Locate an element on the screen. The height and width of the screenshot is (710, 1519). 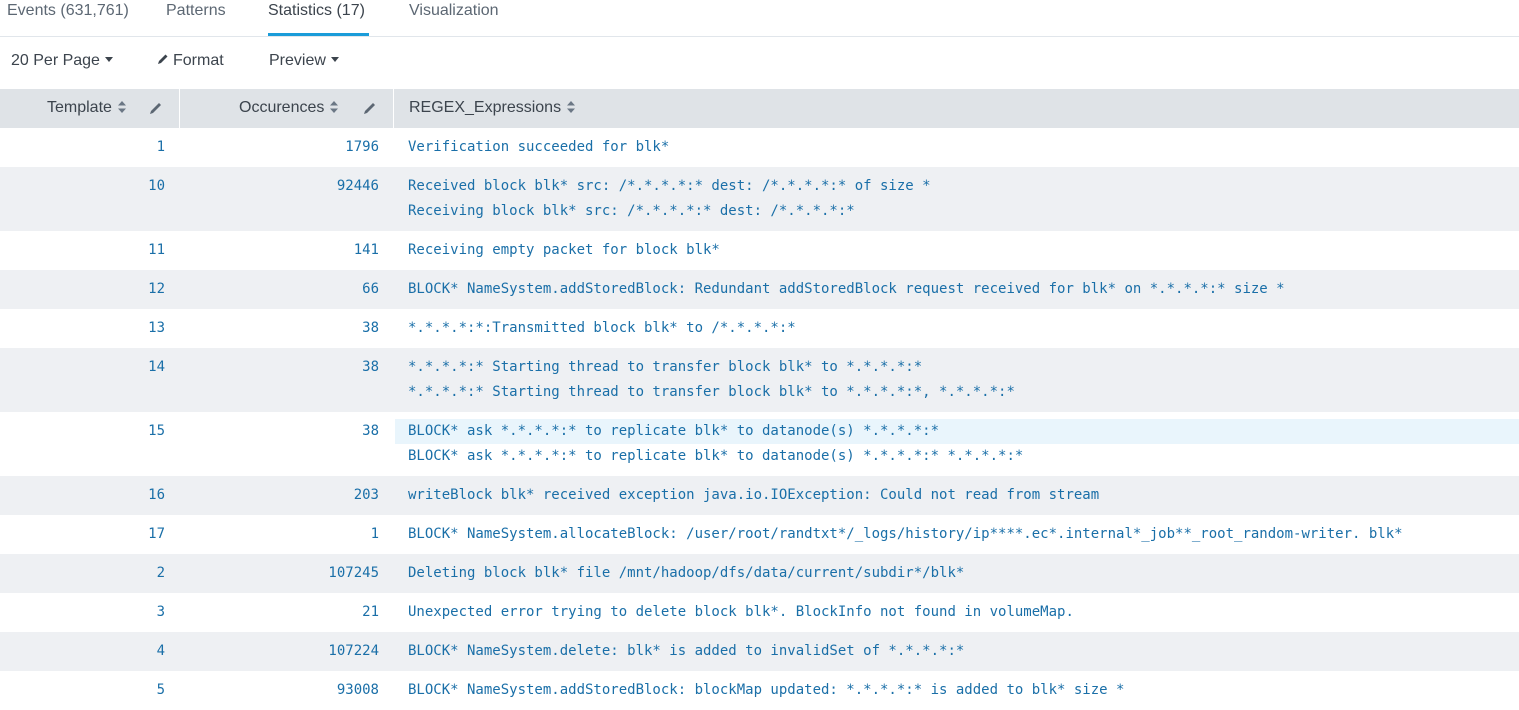
tab-statistics-label: Statistics (17) is located at coordinates (316, 10).